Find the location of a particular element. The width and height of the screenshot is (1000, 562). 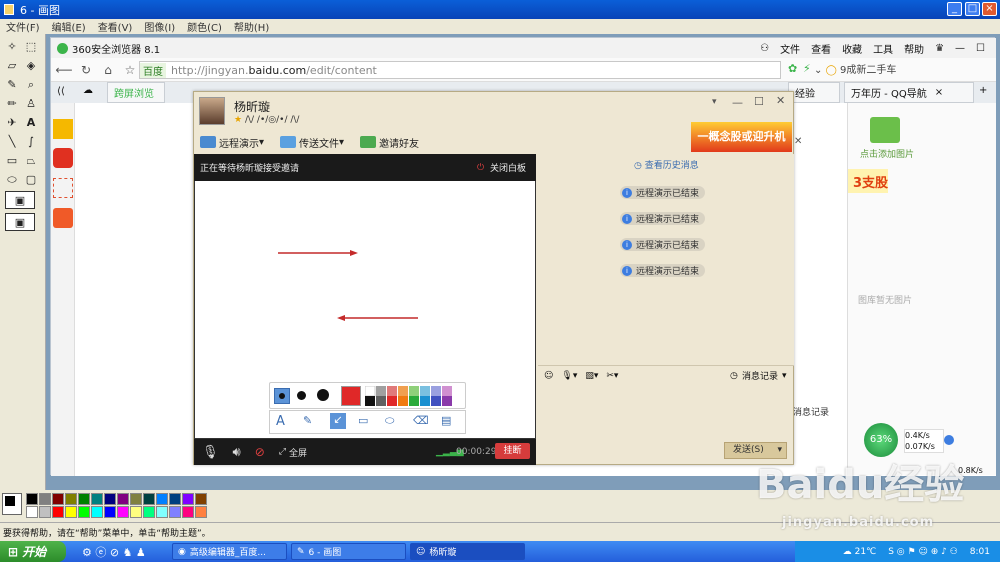

rect-tool-icon: ▭ is located at coordinates (363, 420).